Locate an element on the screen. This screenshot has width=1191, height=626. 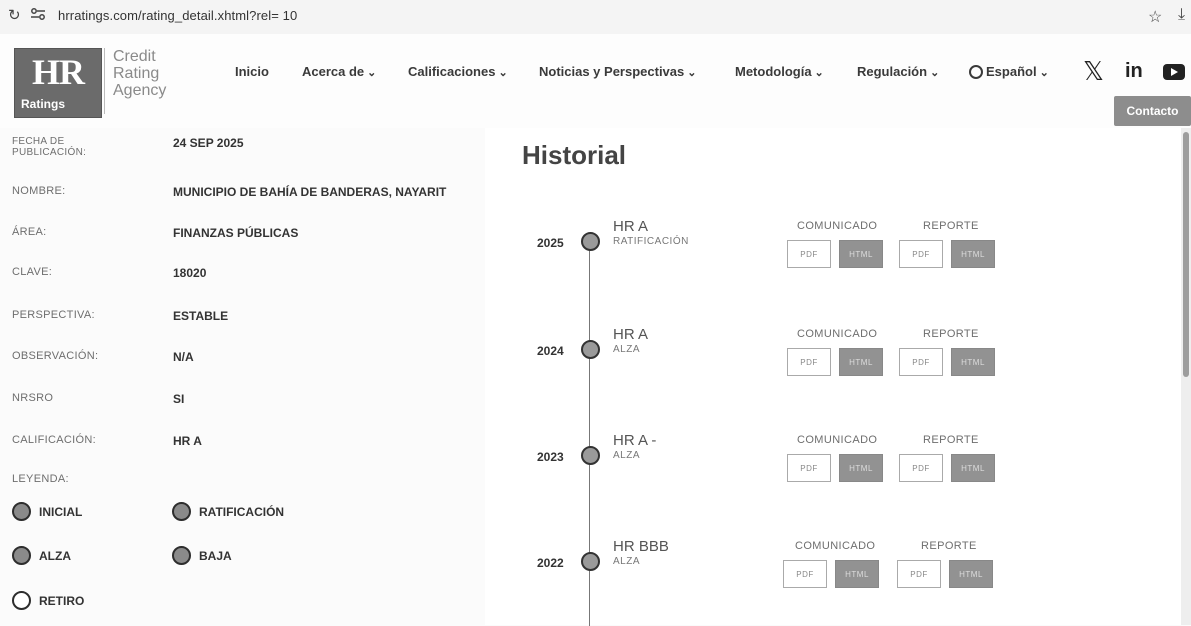
info-label: PERSPECTIVA: is located at coordinates (53, 315).